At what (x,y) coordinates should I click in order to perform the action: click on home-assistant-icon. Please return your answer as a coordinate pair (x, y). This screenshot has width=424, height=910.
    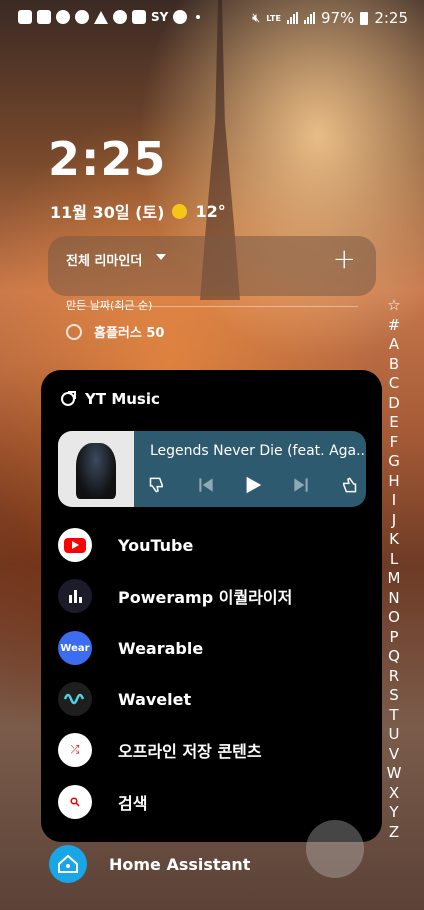
    Looking at the image, I should click on (68, 864).